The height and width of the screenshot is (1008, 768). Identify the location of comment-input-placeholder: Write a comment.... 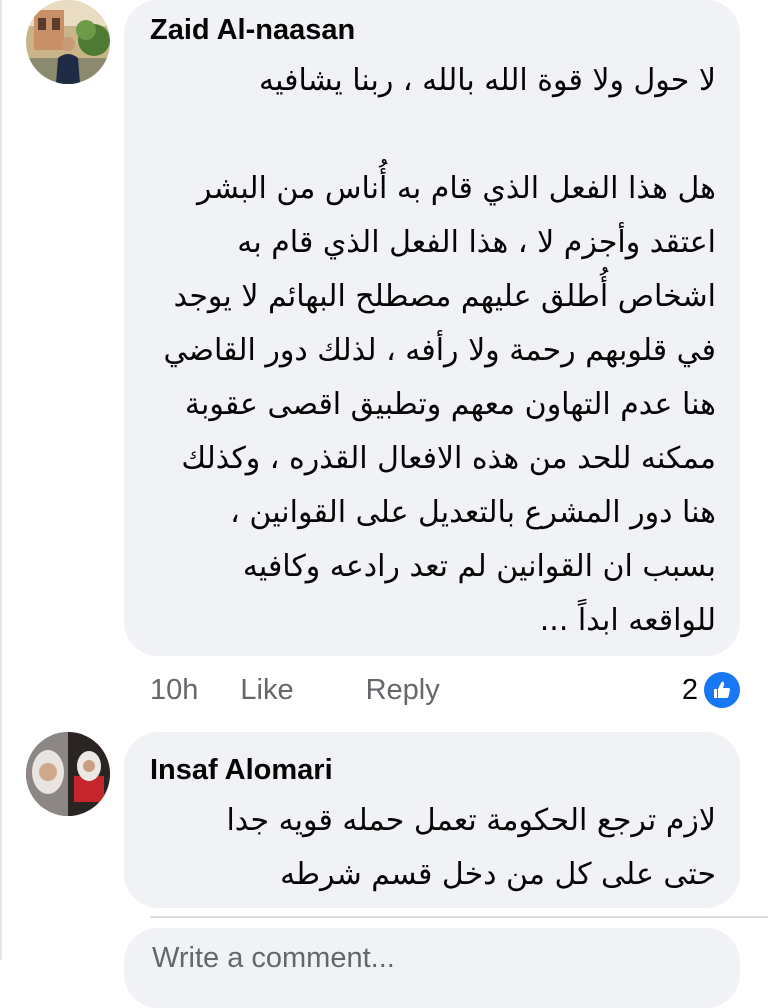
(273, 958).